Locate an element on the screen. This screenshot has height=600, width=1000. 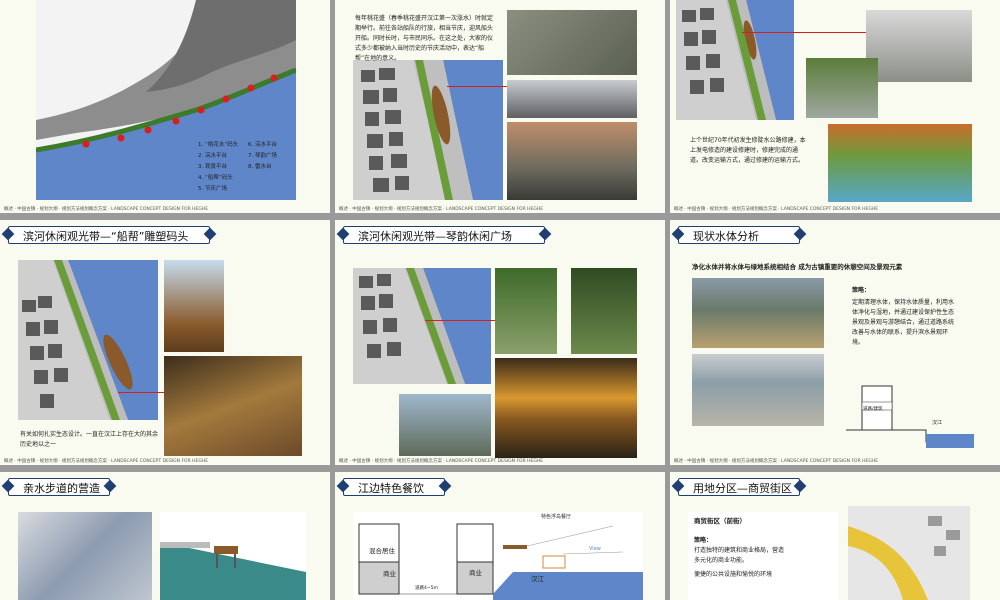
box-title: 商贸街区（前街） is located at coordinates (720, 521).